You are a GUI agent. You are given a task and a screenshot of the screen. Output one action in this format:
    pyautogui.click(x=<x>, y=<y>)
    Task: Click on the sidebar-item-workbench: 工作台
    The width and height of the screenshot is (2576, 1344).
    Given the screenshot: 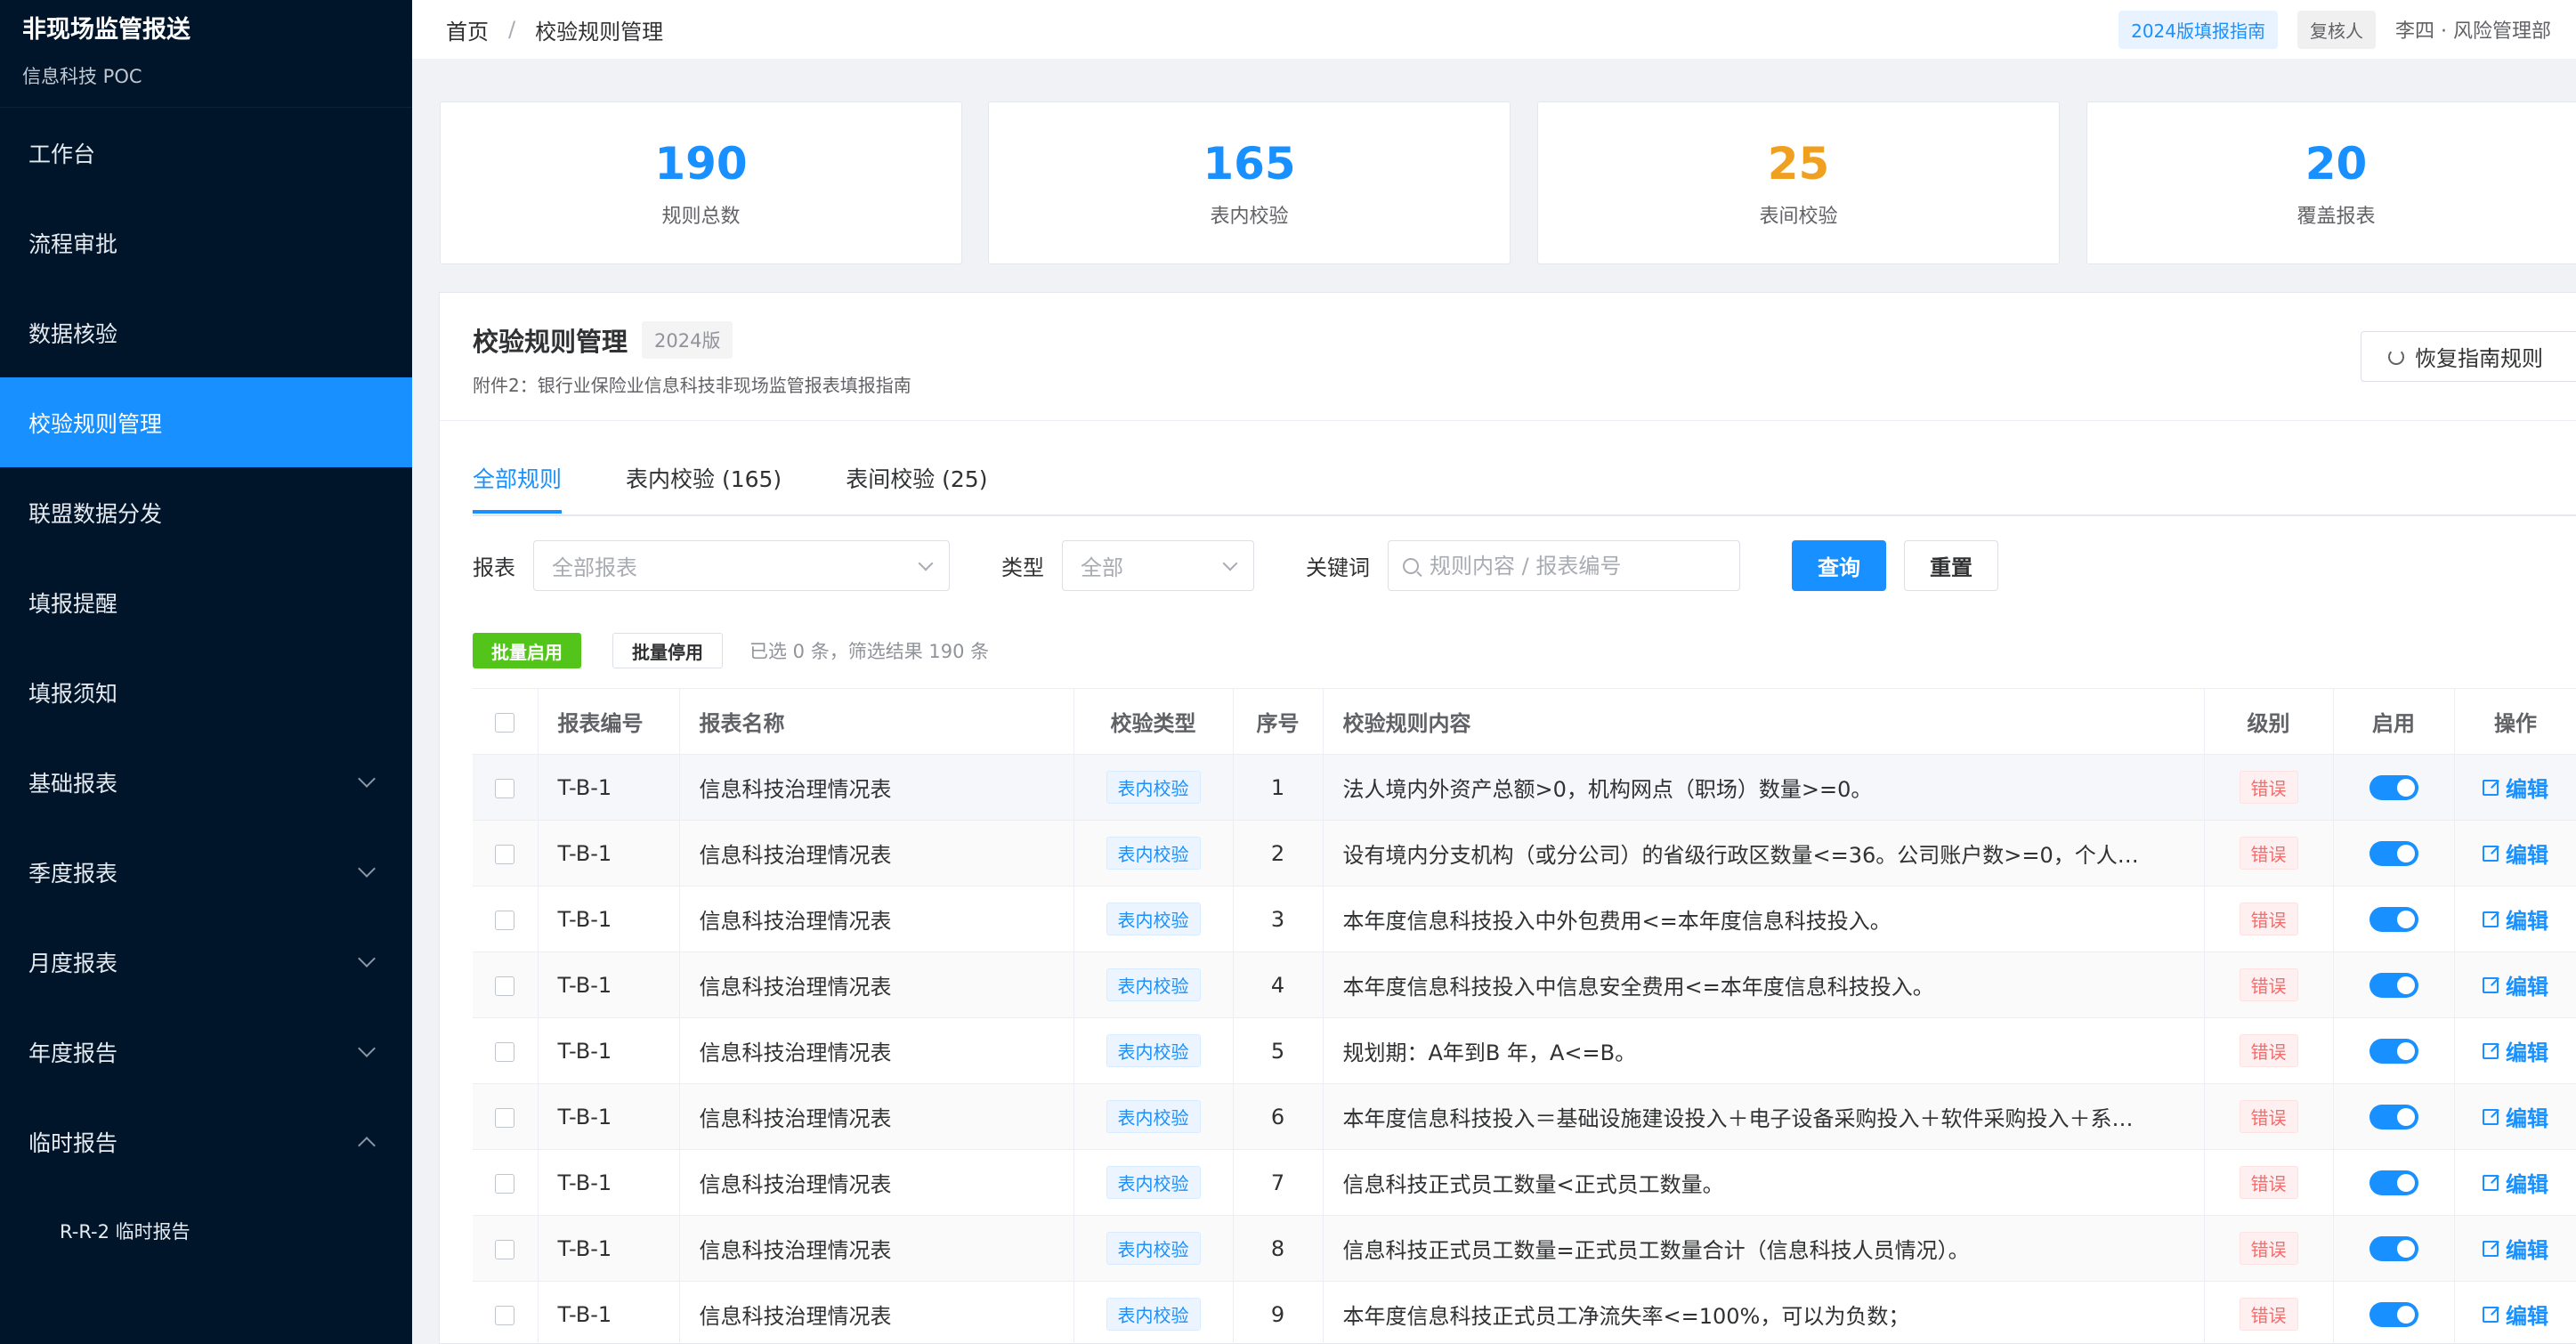 What is the action you would take?
    pyautogui.click(x=206, y=153)
    